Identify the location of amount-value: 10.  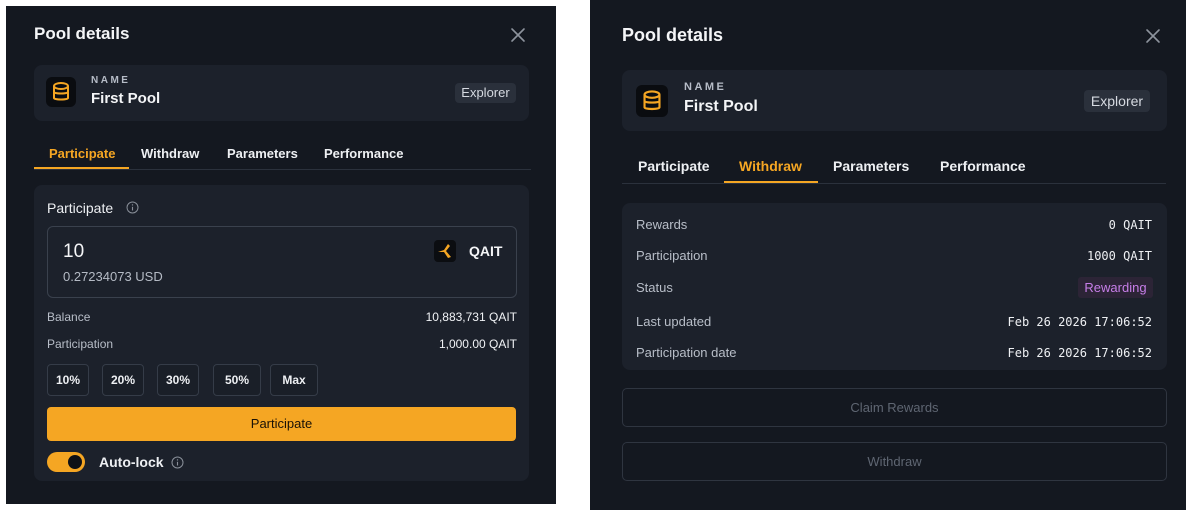
(73, 252).